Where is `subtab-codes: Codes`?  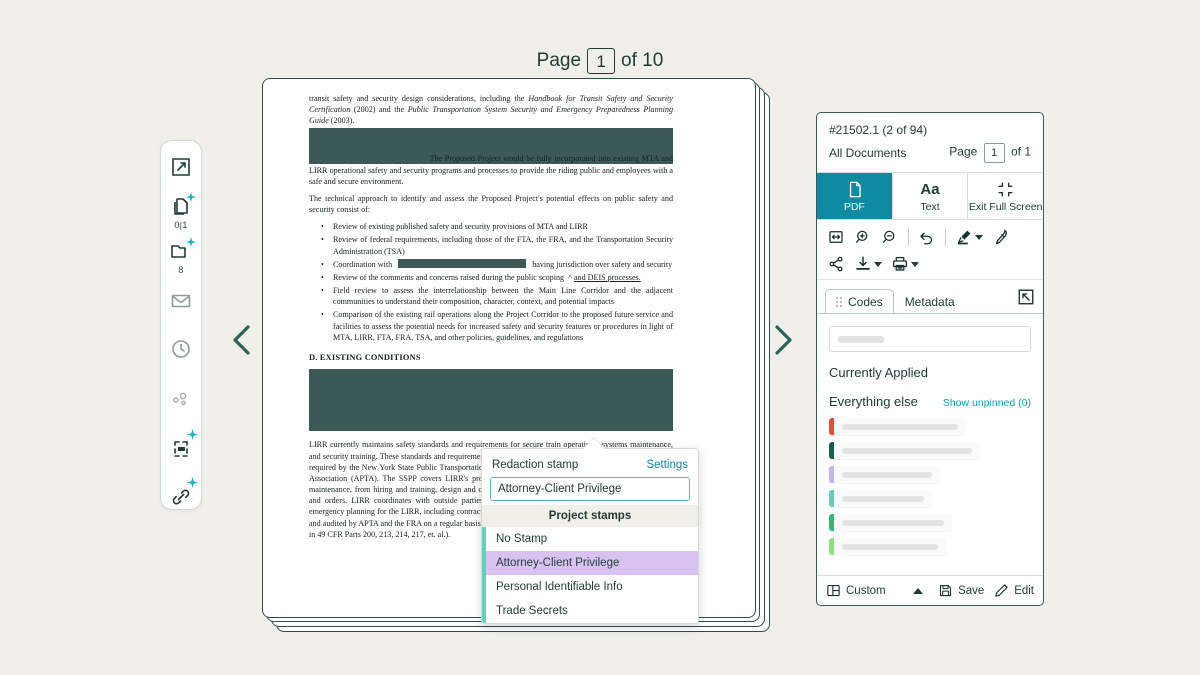
subtab-codes: Codes is located at coordinates (859, 301).